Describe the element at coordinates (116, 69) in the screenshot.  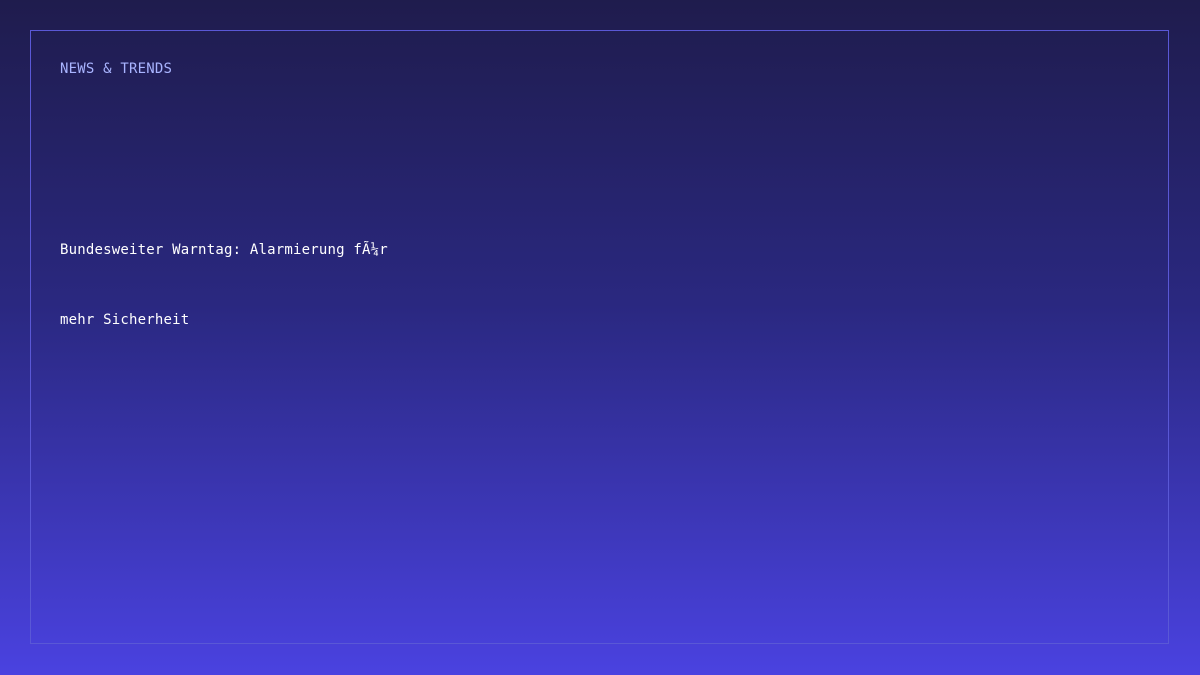
I see `section-label: NEWS & TRENDS` at that location.